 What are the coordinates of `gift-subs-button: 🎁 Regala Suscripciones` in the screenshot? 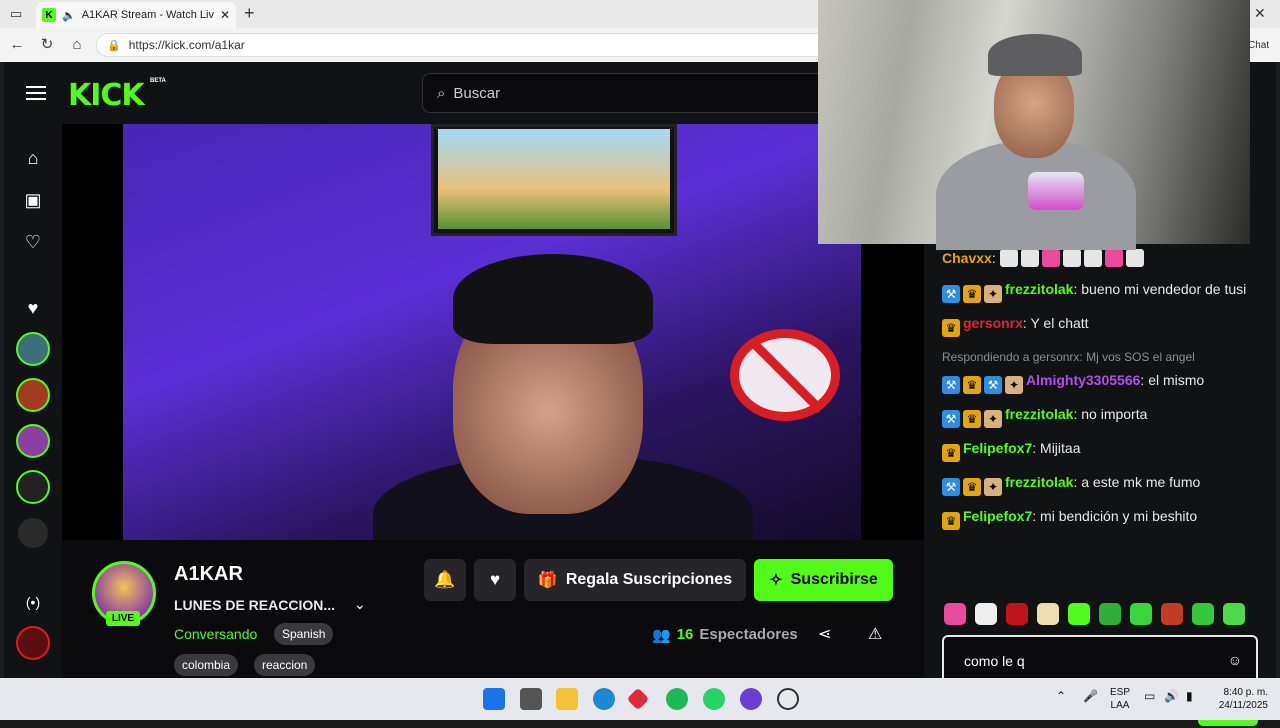 It's located at (635, 580).